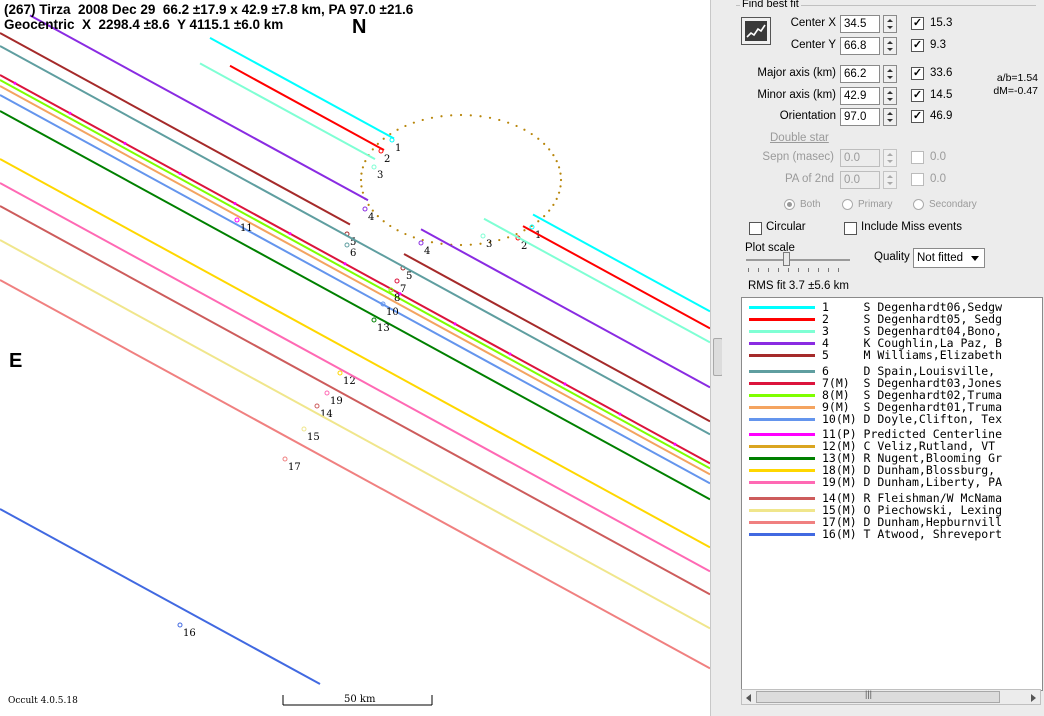  What do you see at coordinates (912, 482) in the screenshot?
I see `legend-text: 19(M) D Dunham,Liberty, PA` at bounding box center [912, 482].